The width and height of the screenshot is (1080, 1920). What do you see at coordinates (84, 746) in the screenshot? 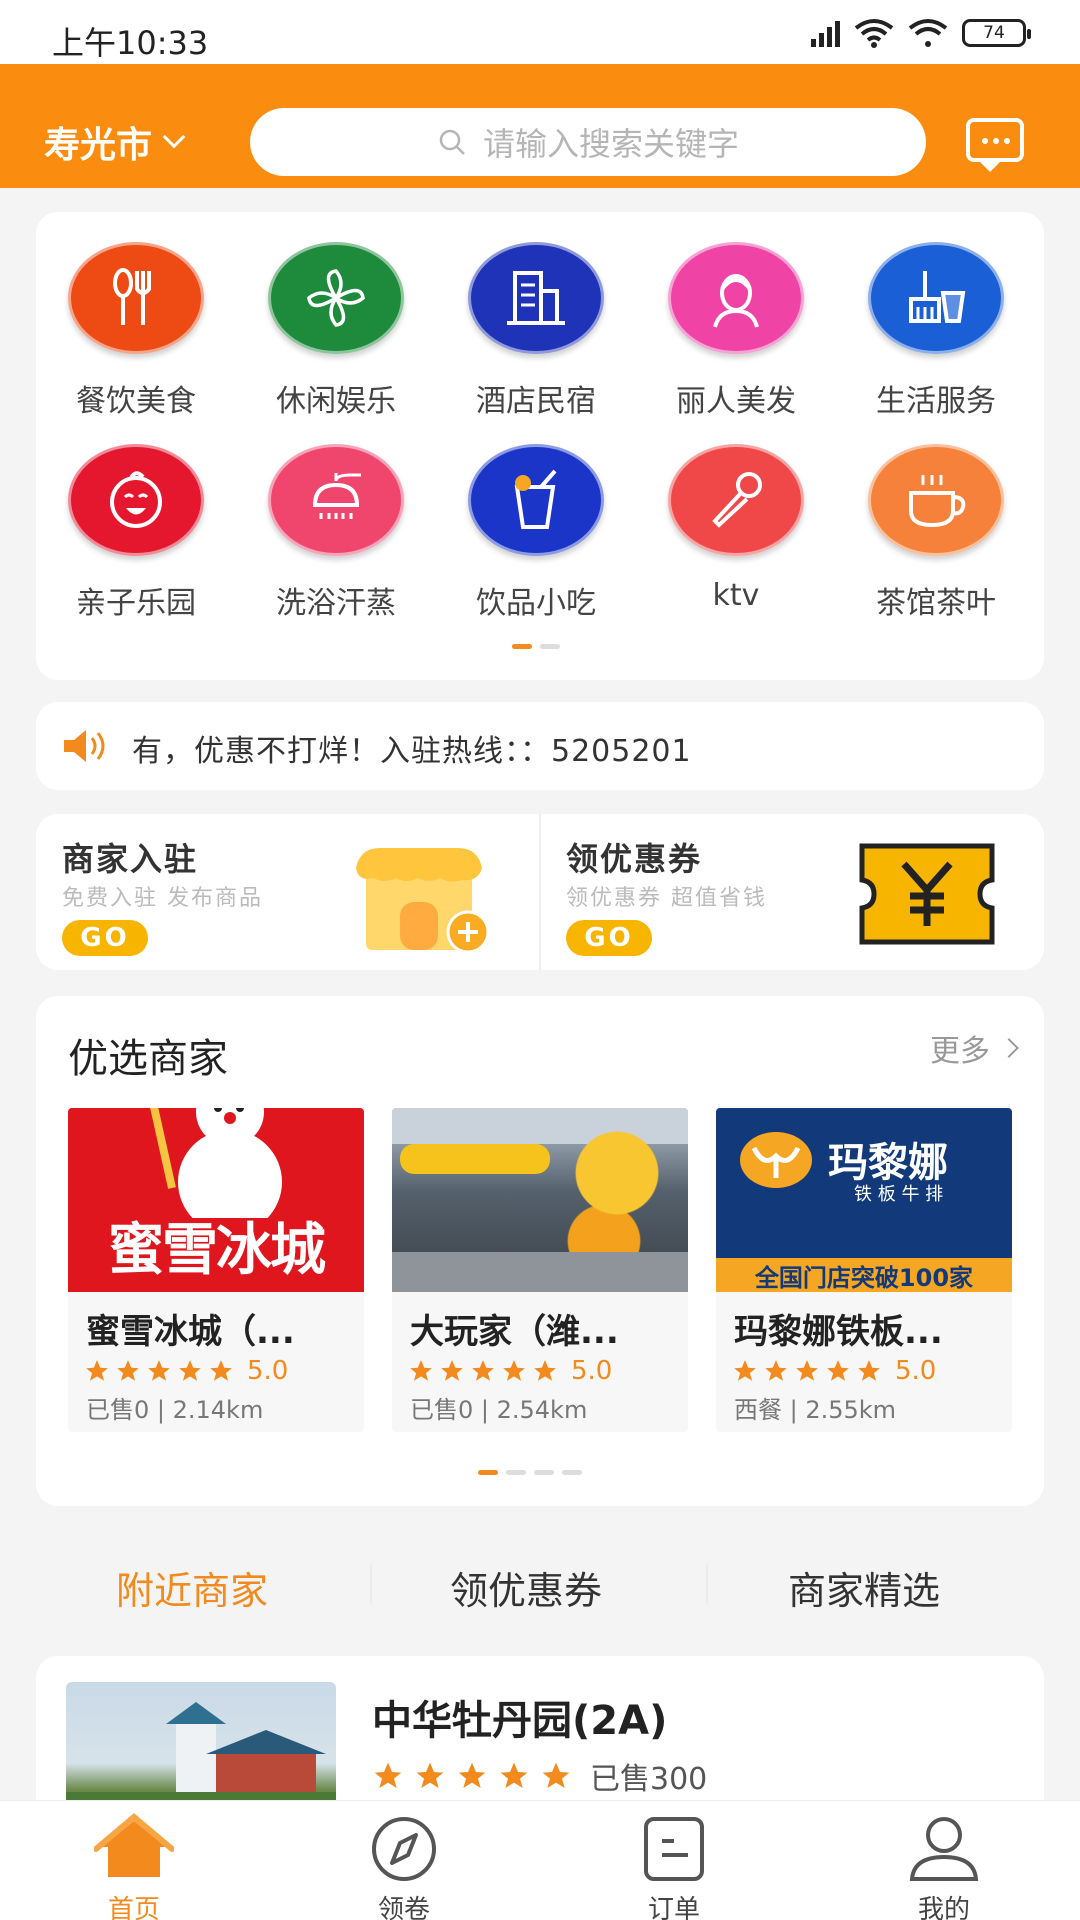
I see `speaker-icon` at bounding box center [84, 746].